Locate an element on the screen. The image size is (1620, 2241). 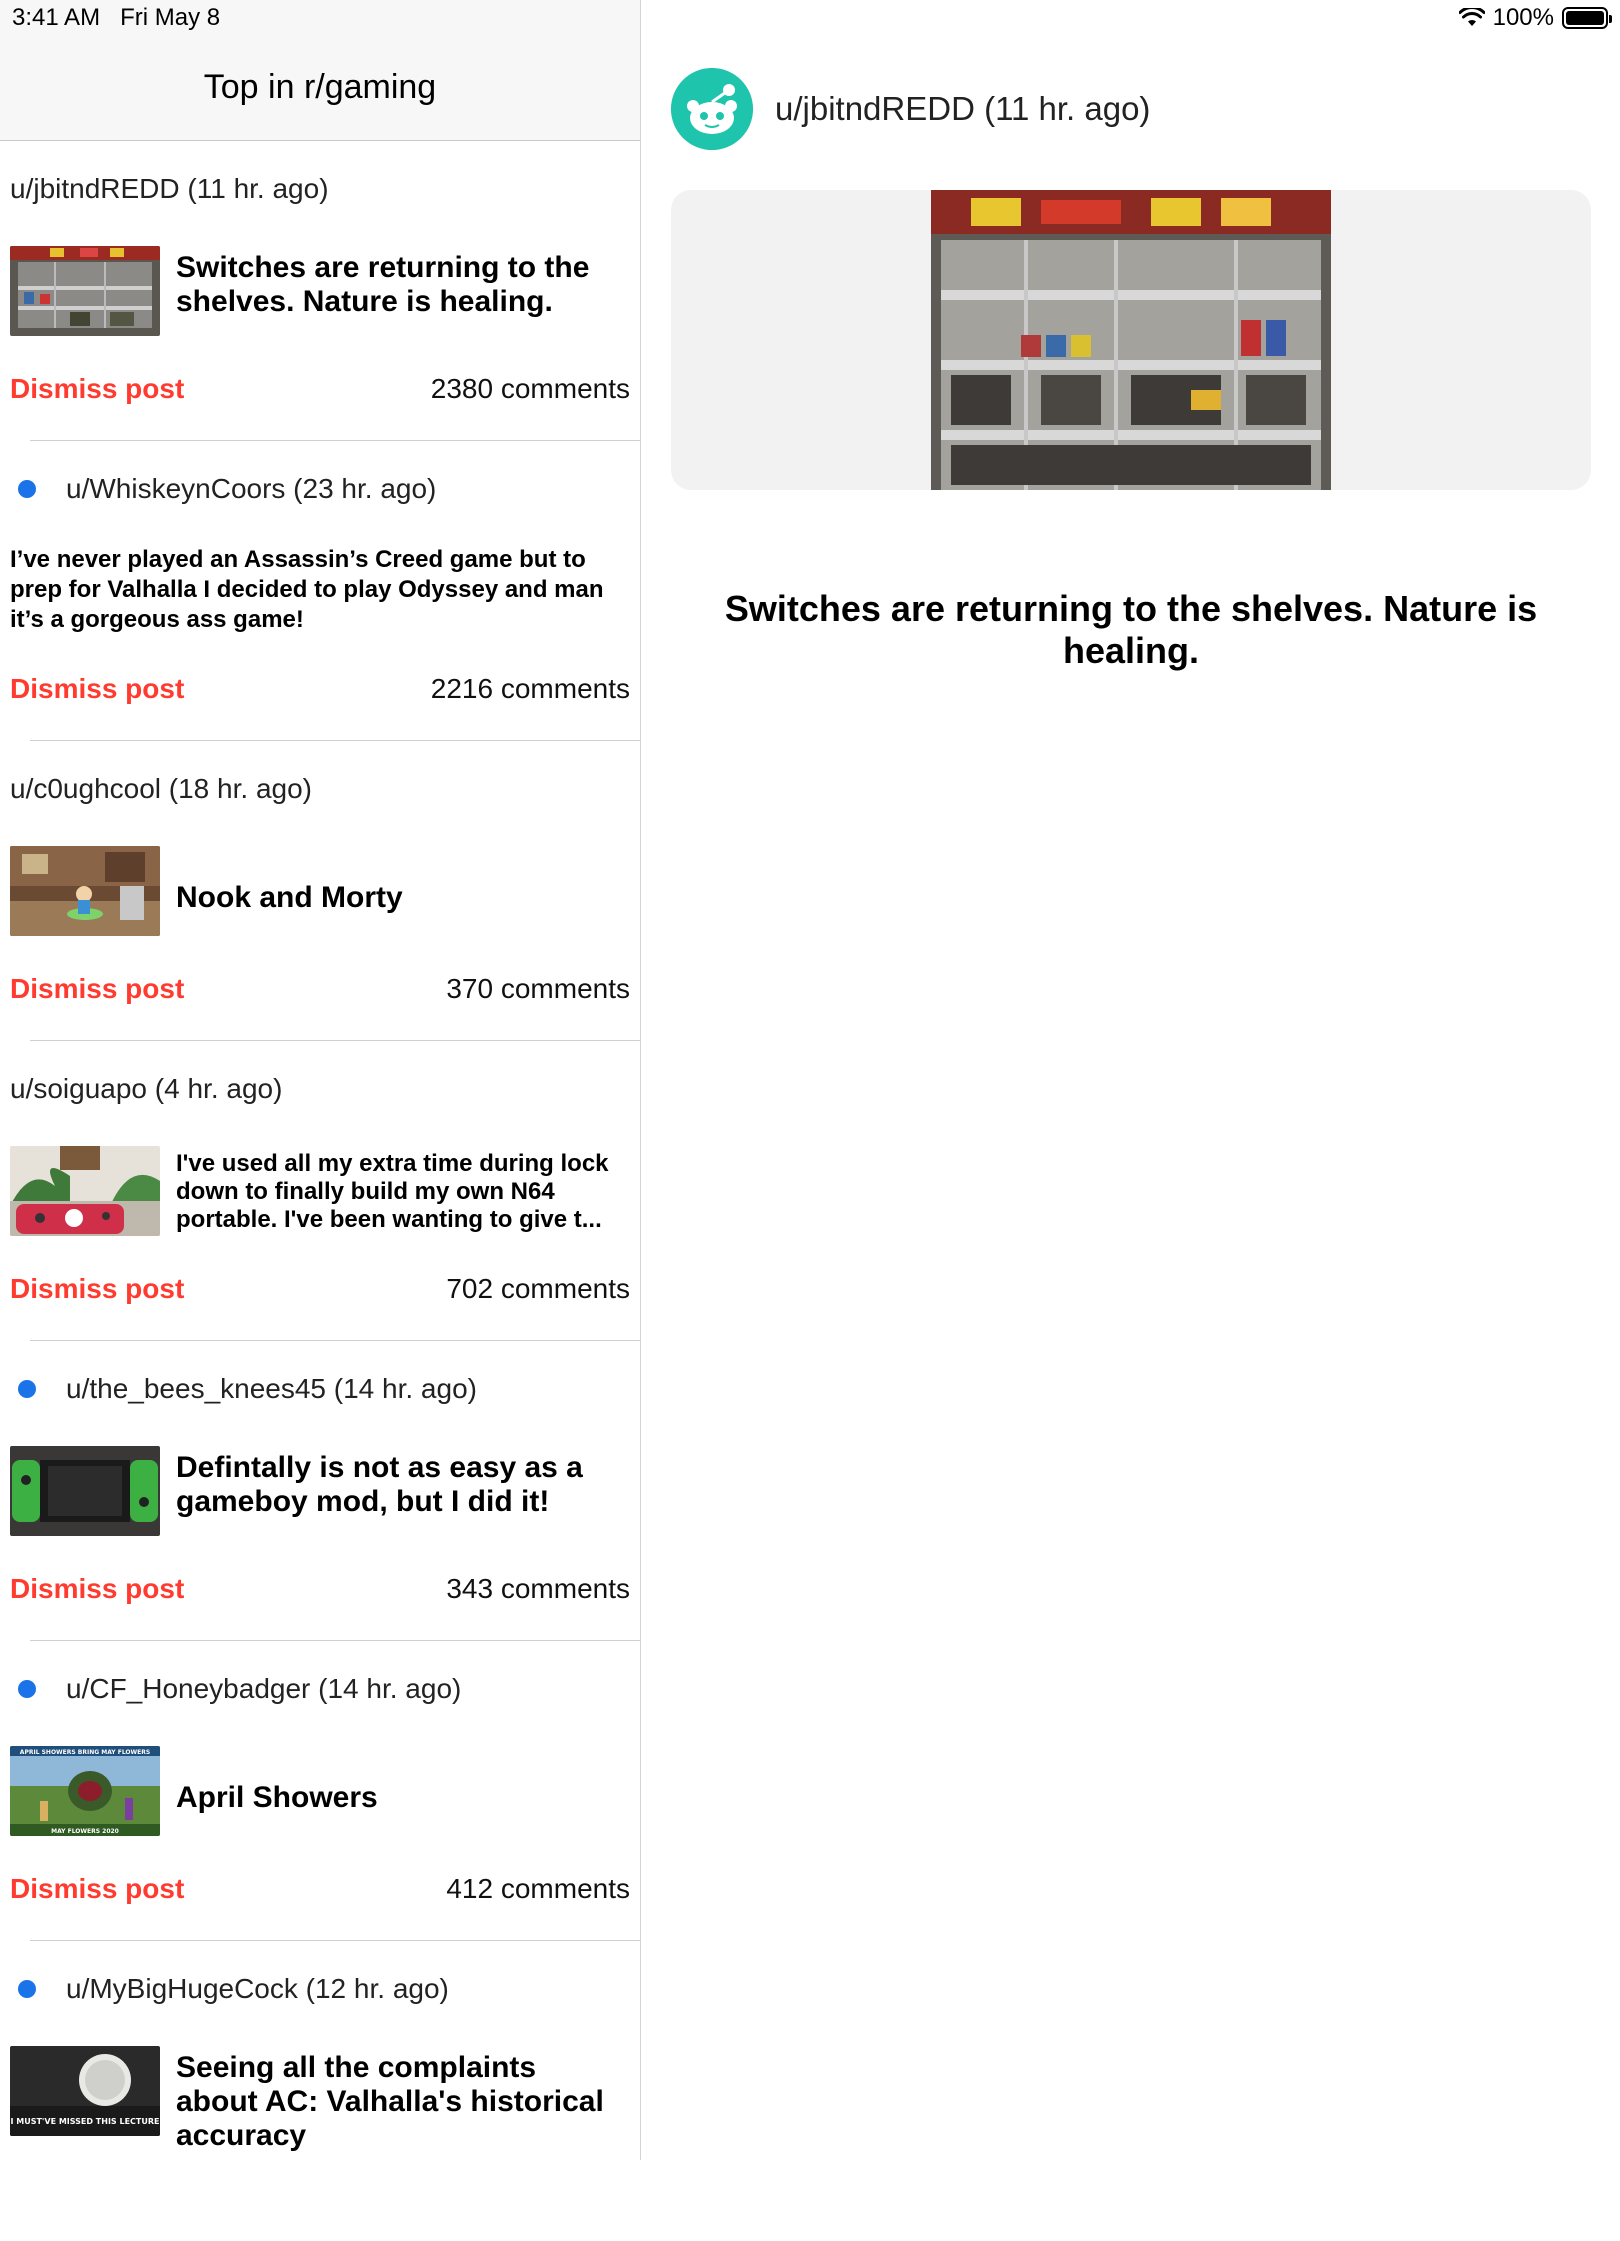
comment-count: 2216 comments is located at coordinates (530, 688).